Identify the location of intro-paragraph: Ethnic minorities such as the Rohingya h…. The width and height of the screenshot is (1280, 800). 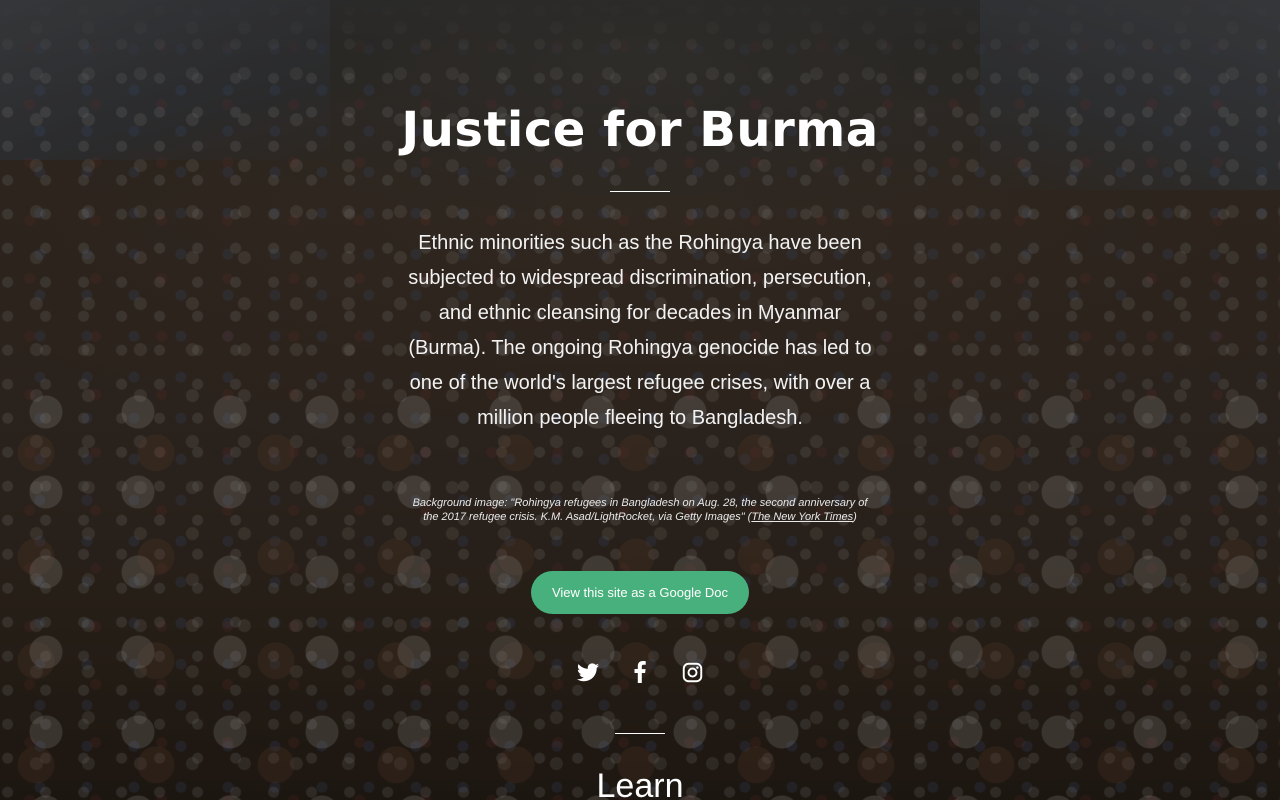
(640, 330).